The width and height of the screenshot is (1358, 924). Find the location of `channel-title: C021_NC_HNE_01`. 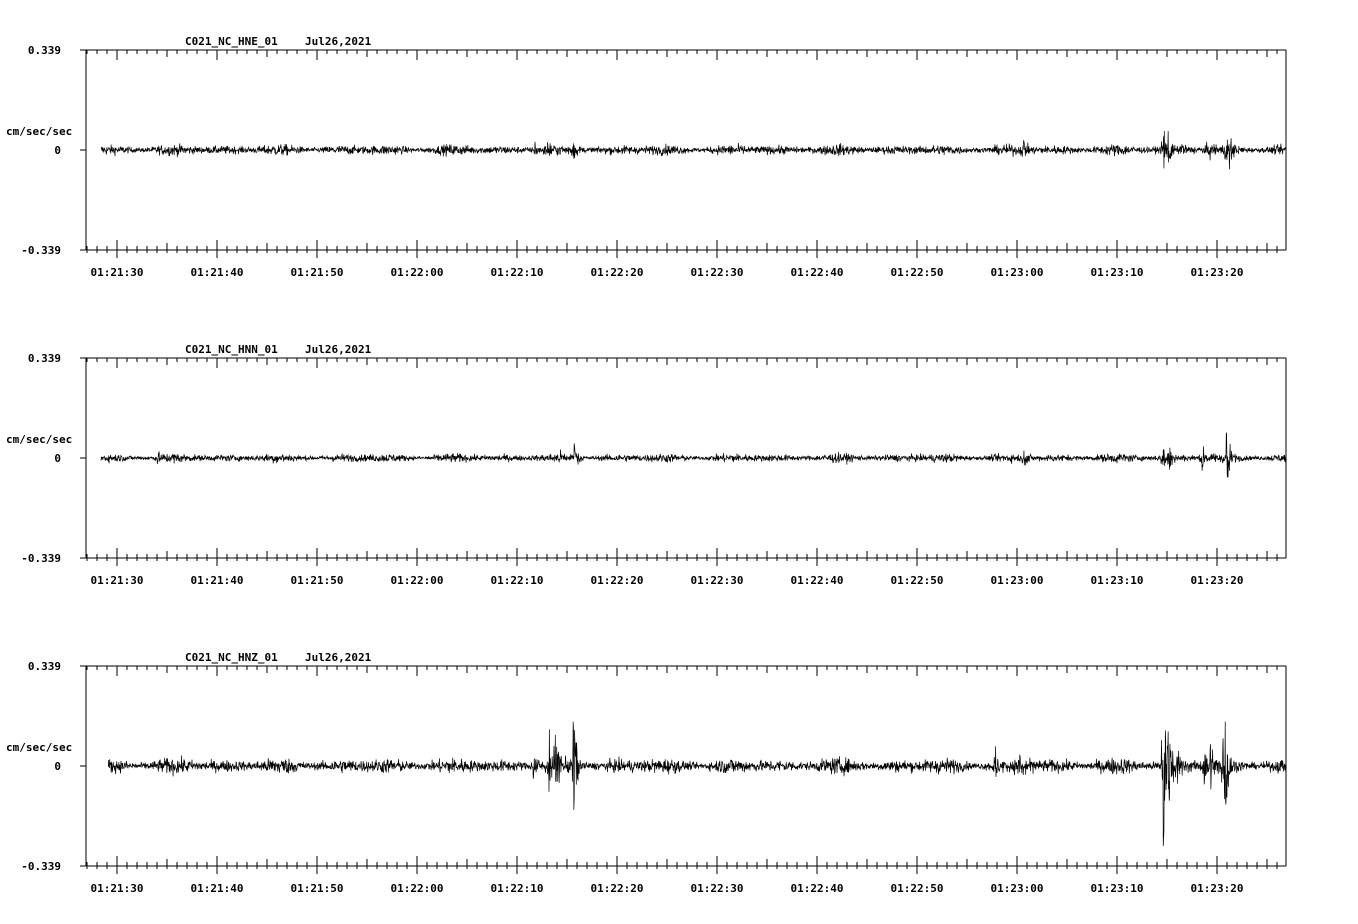

channel-title: C021_NC_HNE_01 is located at coordinates (231, 41).